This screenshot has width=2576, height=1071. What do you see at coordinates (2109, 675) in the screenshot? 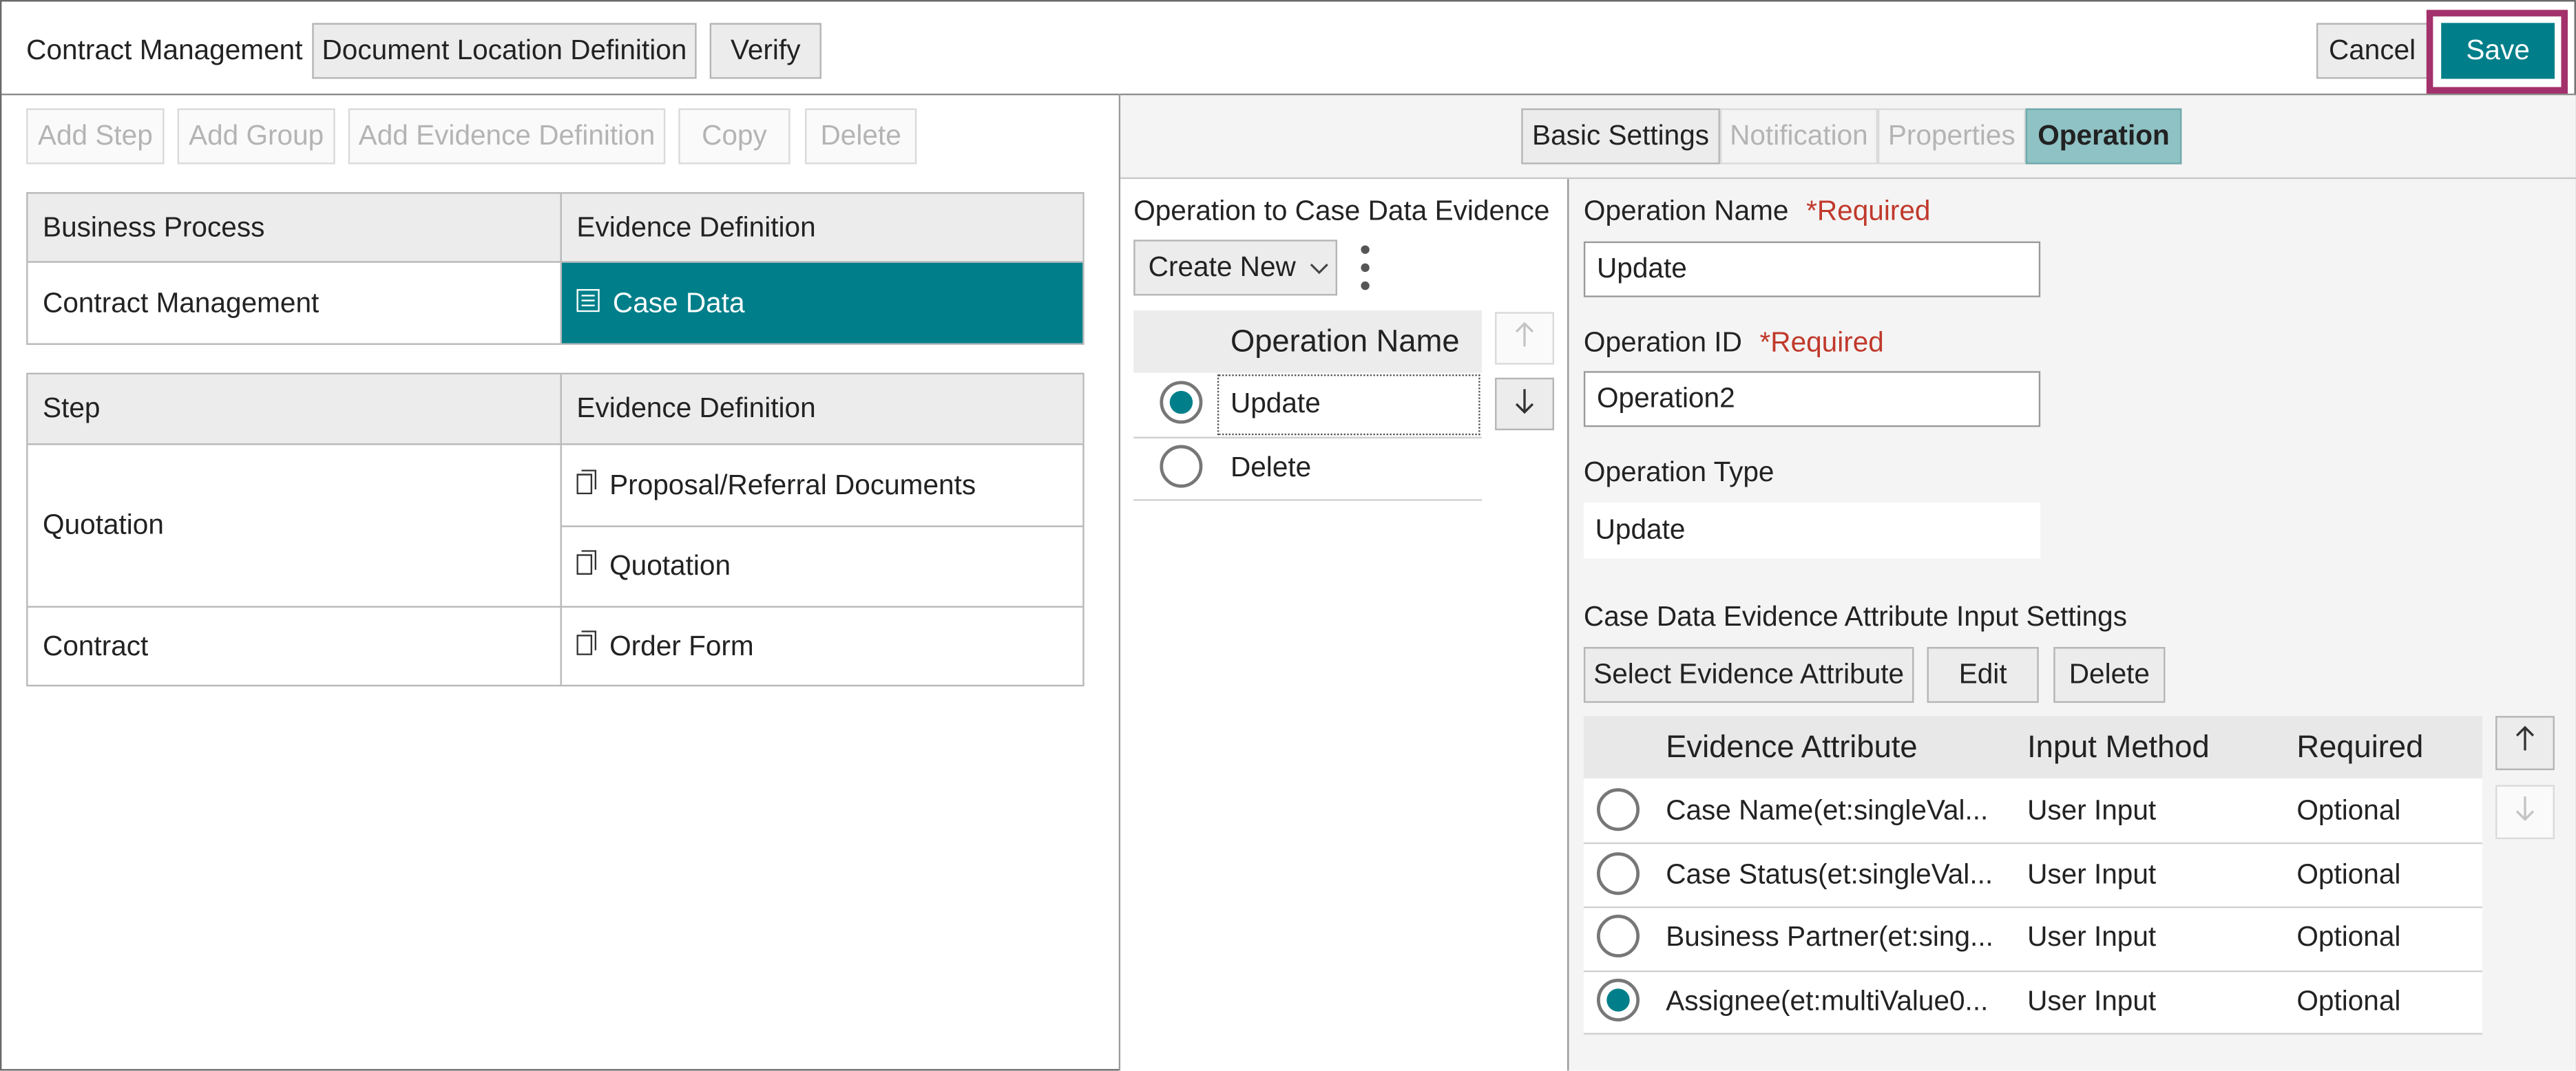
I see `delete-attribute-button: Delete` at bounding box center [2109, 675].